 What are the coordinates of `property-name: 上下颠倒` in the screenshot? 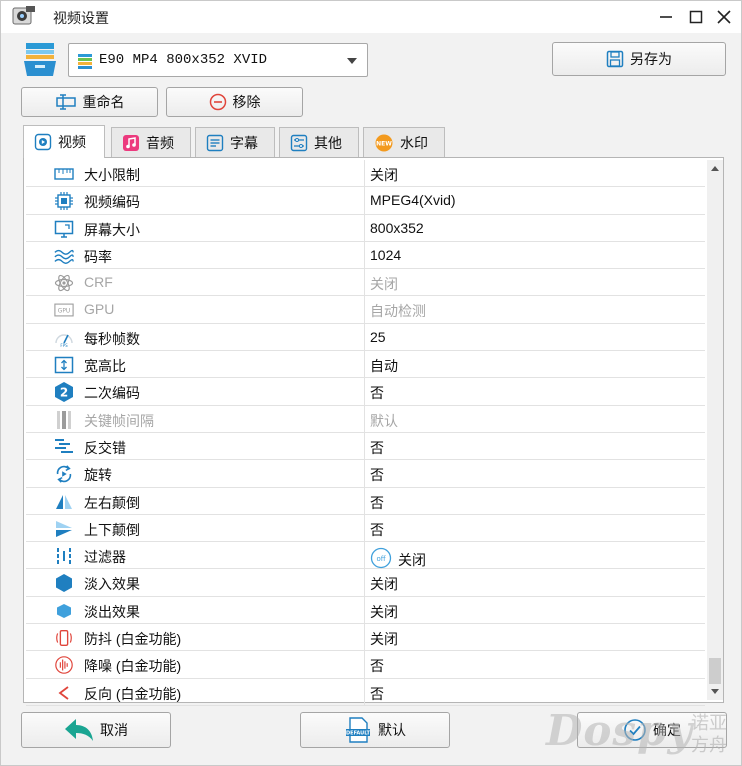 It's located at (112, 529).